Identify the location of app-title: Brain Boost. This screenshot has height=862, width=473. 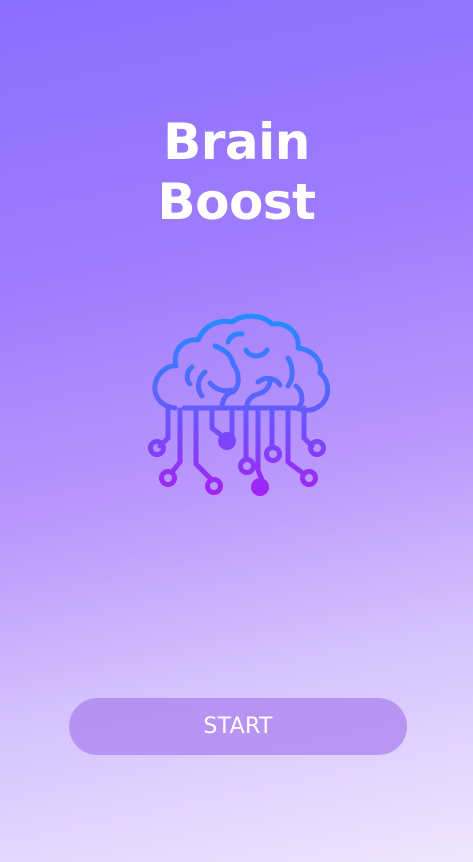
(236, 172).